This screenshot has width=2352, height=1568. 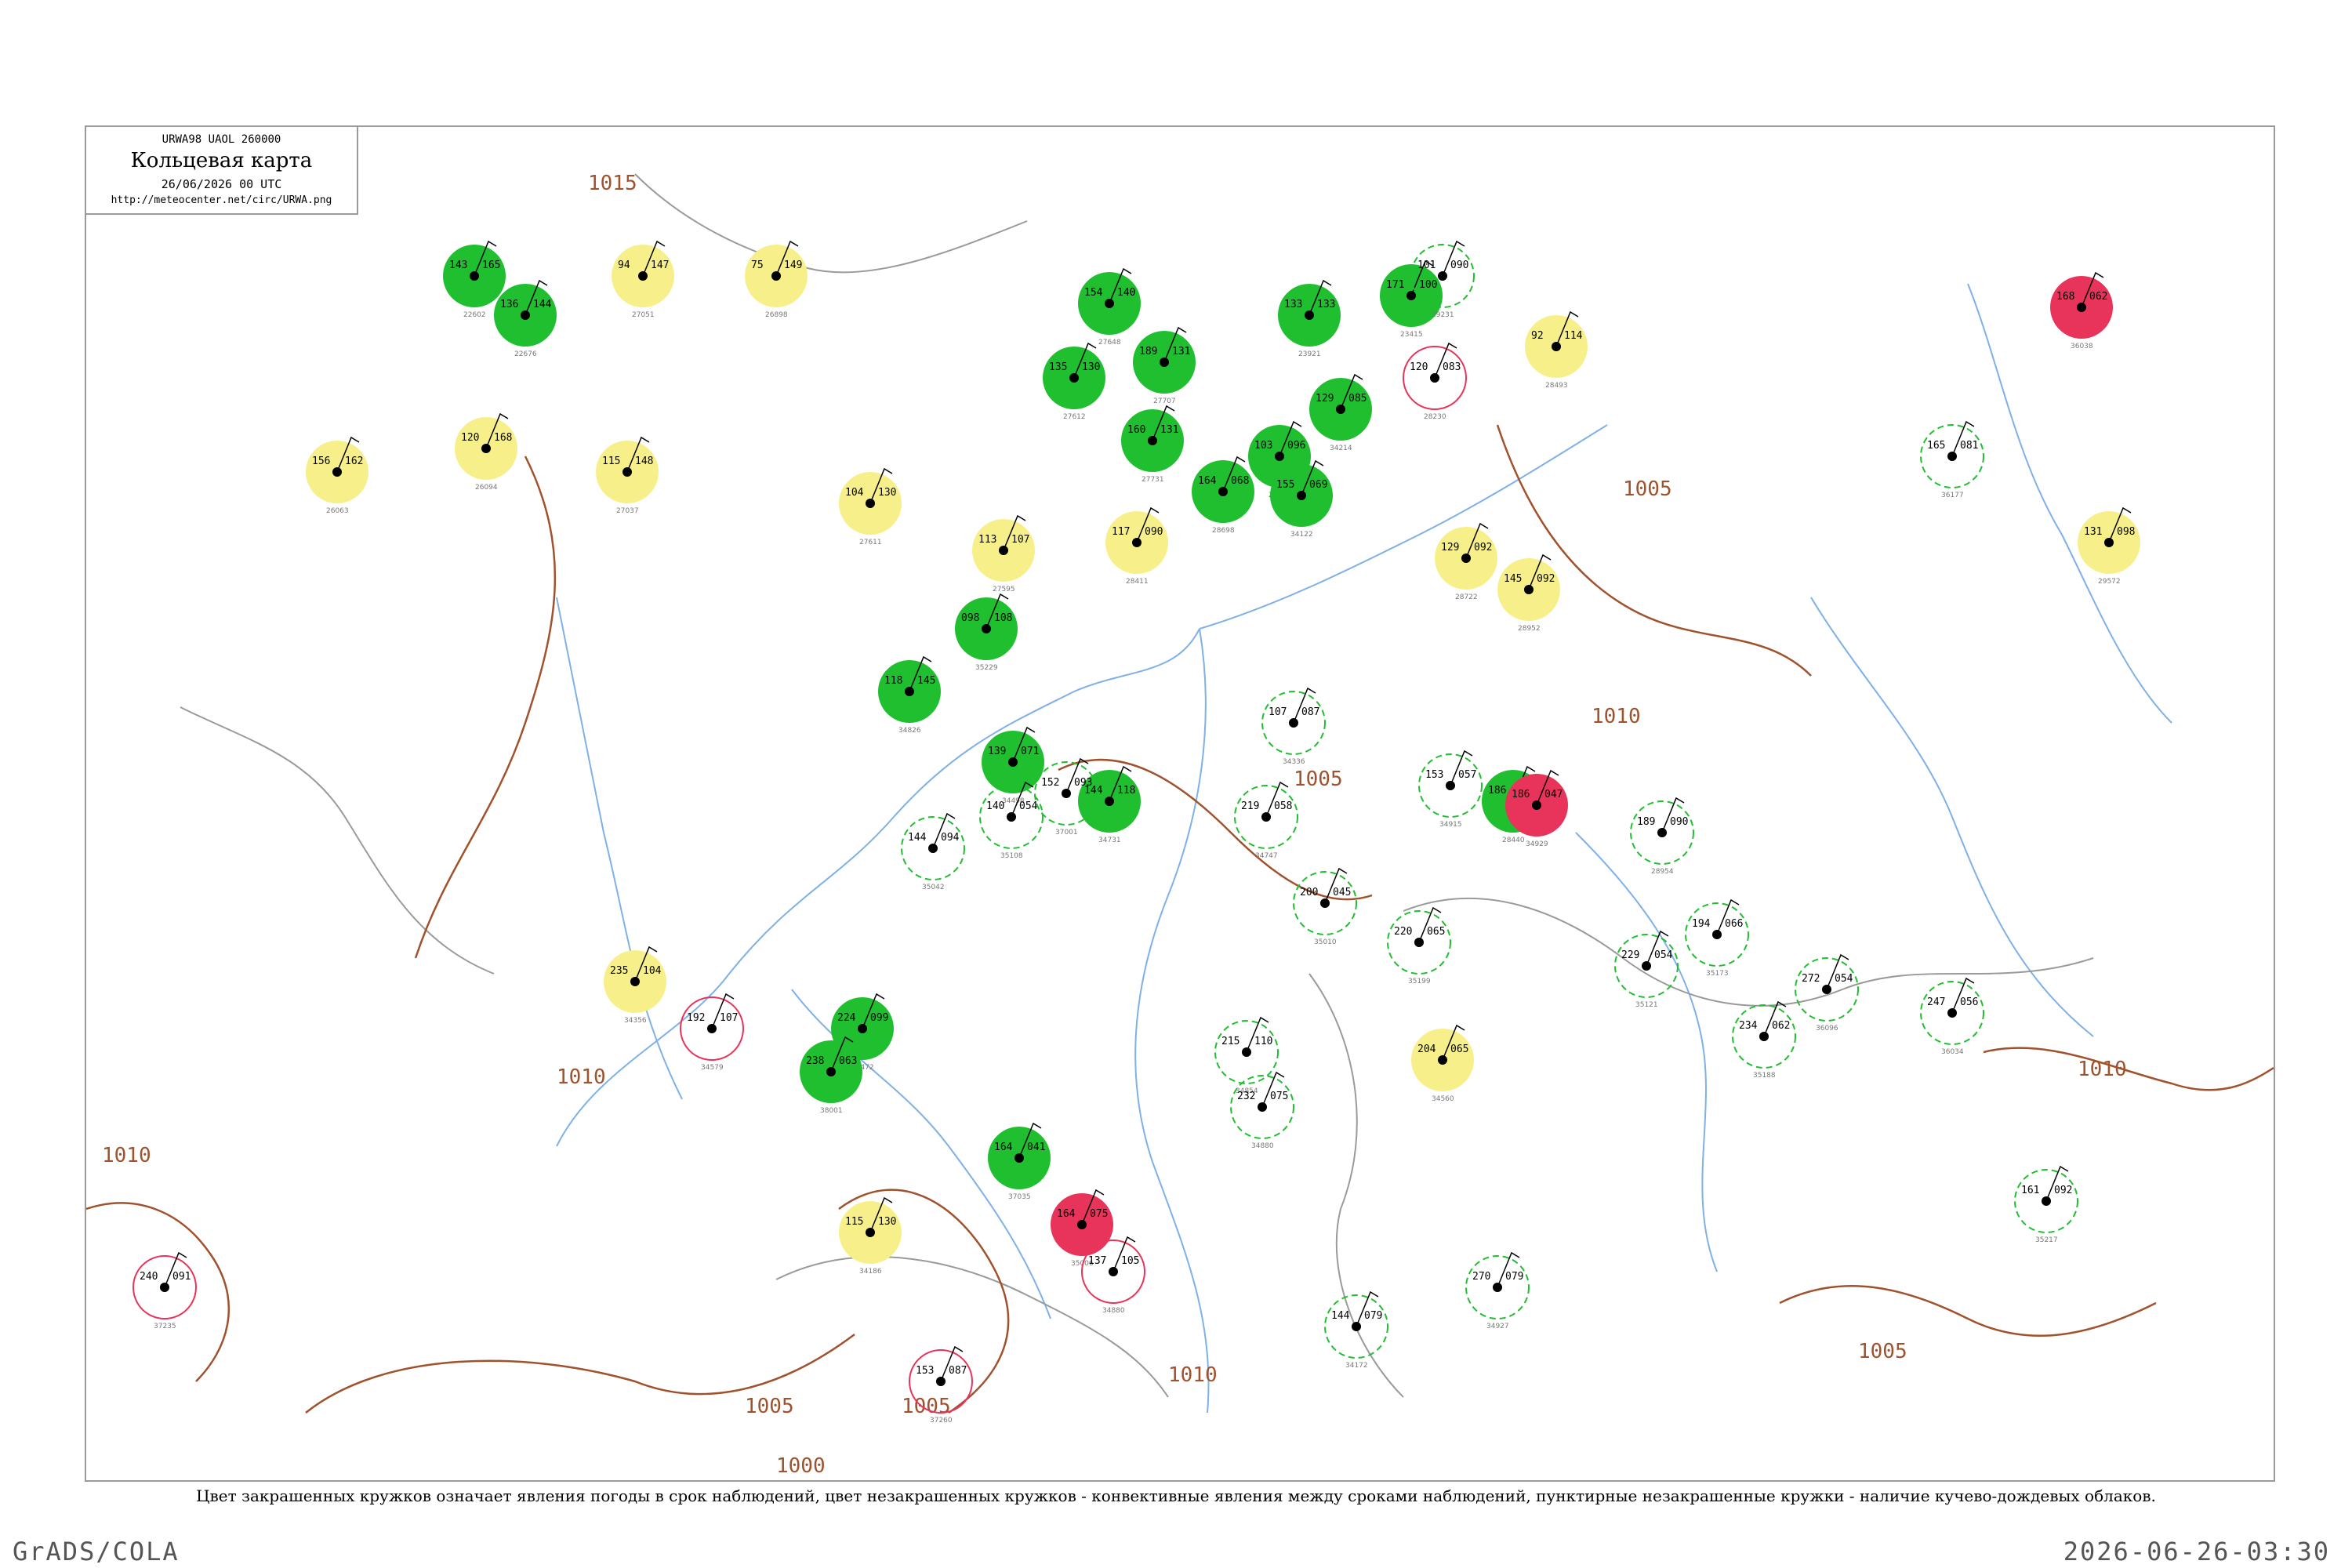 What do you see at coordinates (1481, 1277) in the screenshot?
I see `station-temperature: 270` at bounding box center [1481, 1277].